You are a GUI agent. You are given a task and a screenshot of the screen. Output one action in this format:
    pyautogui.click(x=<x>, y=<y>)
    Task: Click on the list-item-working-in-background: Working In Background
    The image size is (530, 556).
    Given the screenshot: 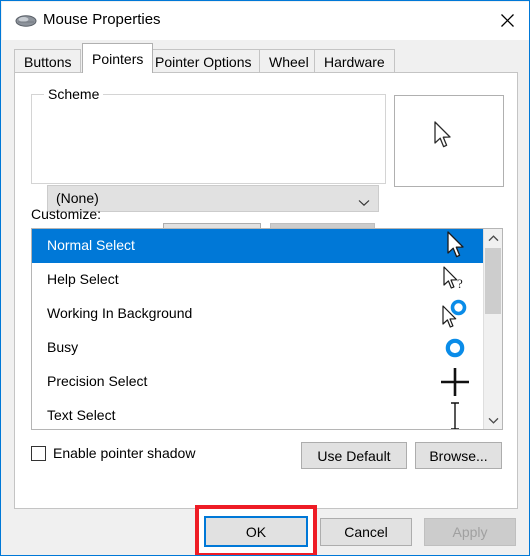 What is the action you would take?
    pyautogui.click(x=258, y=314)
    